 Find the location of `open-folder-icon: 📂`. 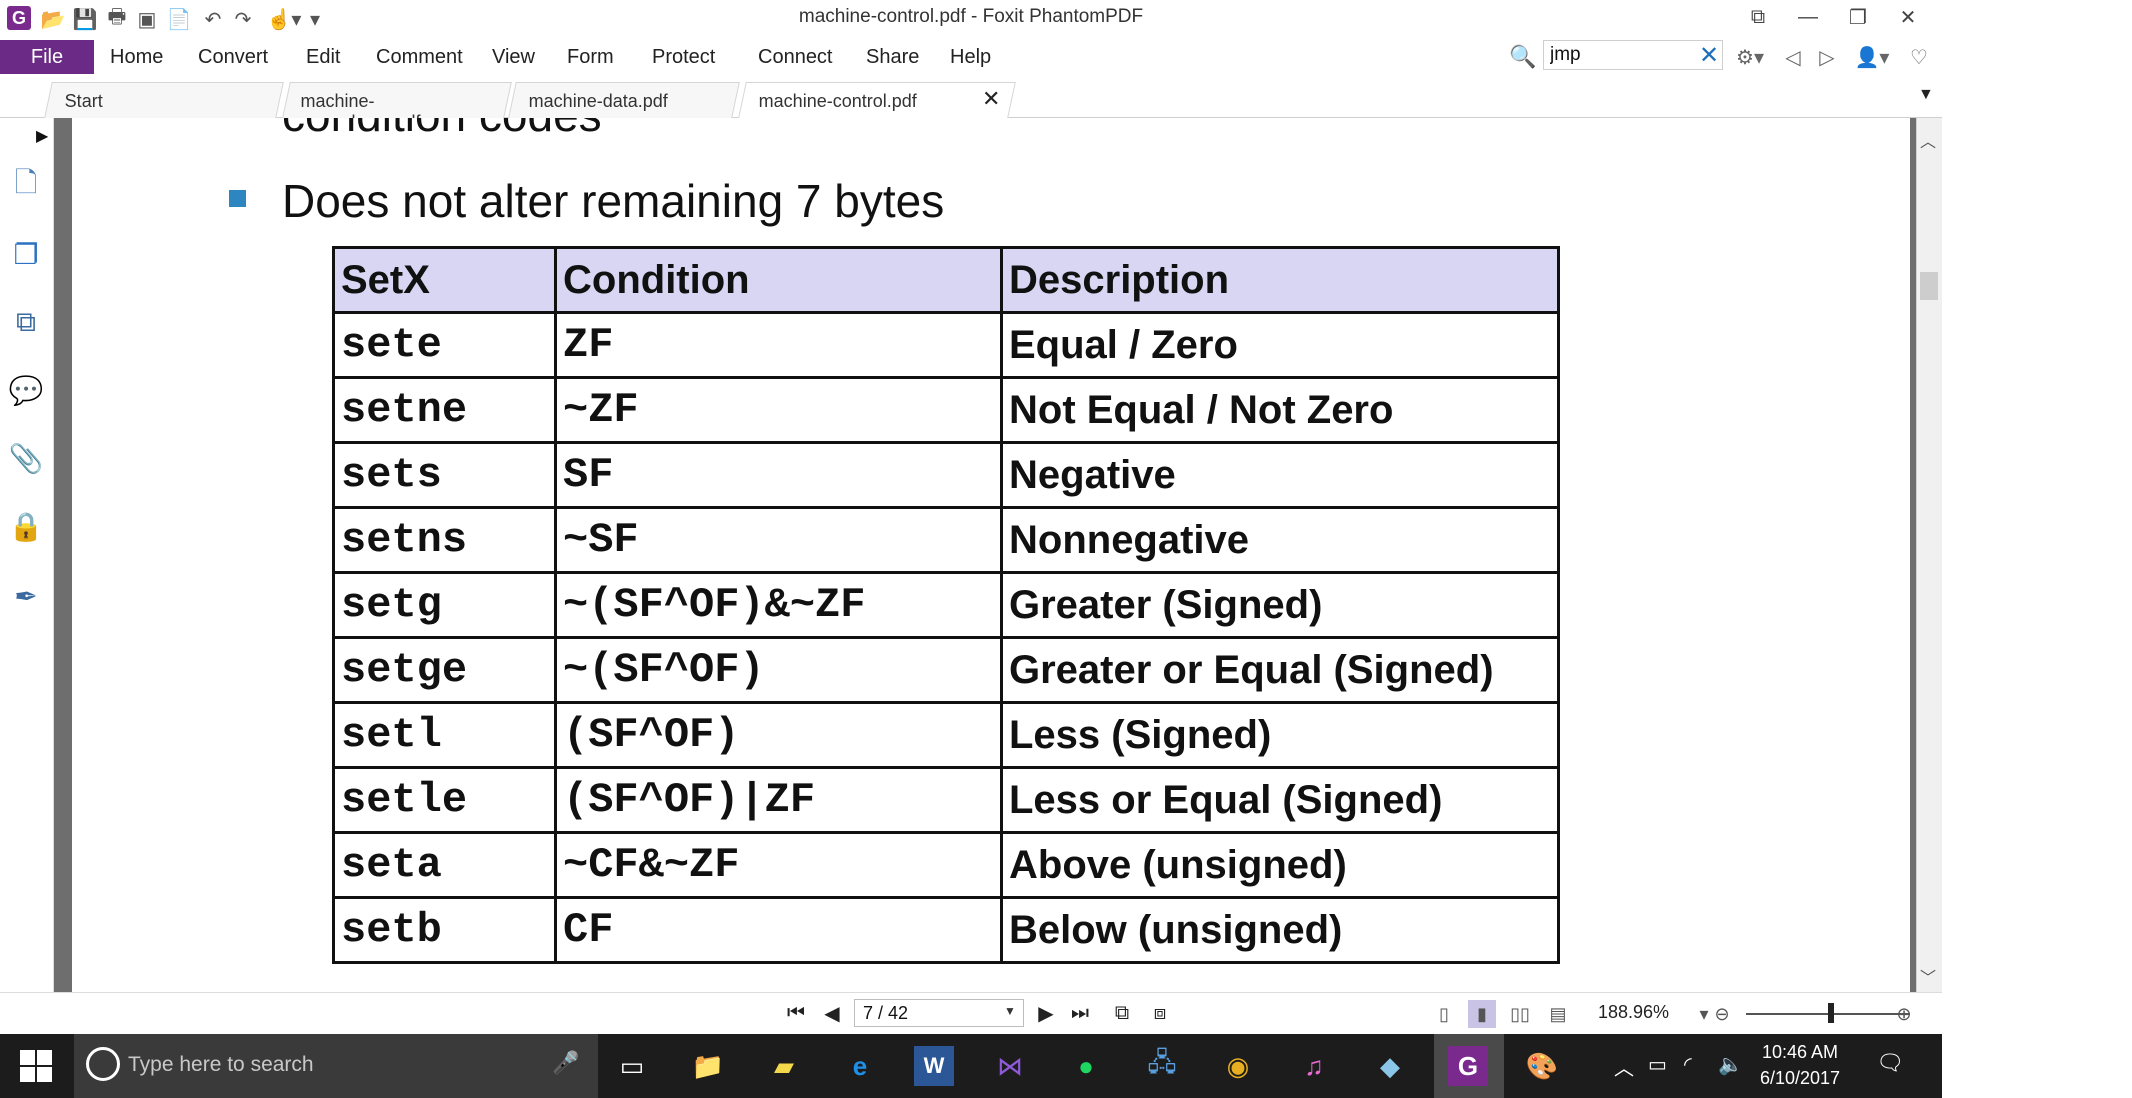

open-folder-icon: 📂 is located at coordinates (53, 19).